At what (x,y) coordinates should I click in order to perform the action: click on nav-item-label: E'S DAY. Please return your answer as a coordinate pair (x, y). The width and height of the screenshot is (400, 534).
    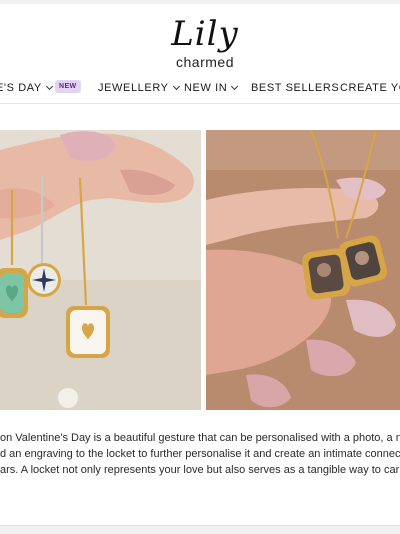
    Looking at the image, I should click on (21, 88).